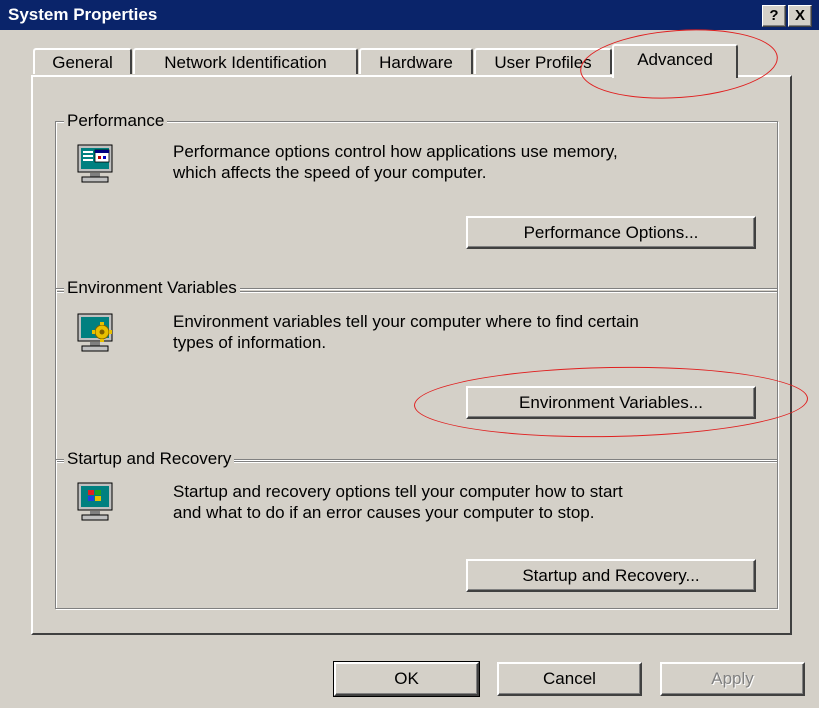 The width and height of the screenshot is (819, 708). What do you see at coordinates (96, 502) in the screenshot?
I see `windows-monitor-icon` at bounding box center [96, 502].